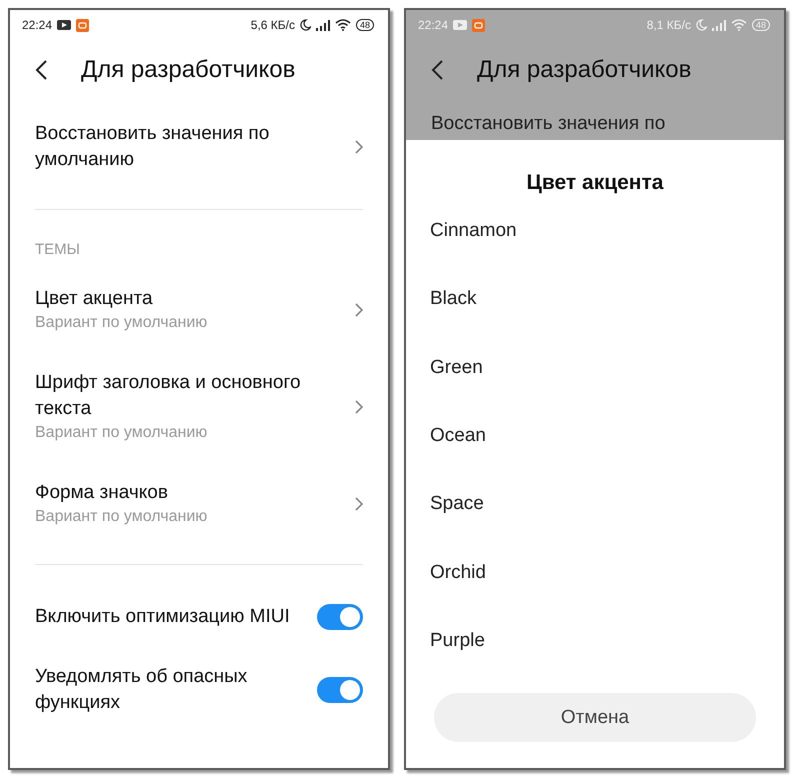 The height and width of the screenshot is (779, 800). What do you see at coordinates (94, 299) in the screenshot?
I see `item-title: Цвет акцента` at bounding box center [94, 299].